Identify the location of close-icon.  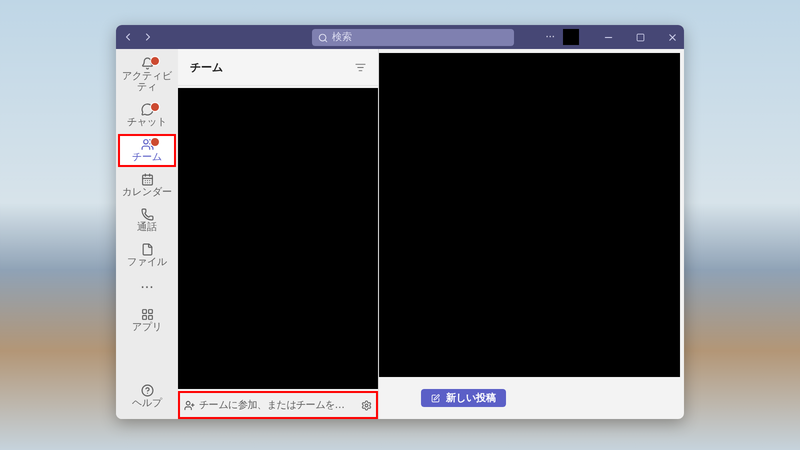
(672, 37).